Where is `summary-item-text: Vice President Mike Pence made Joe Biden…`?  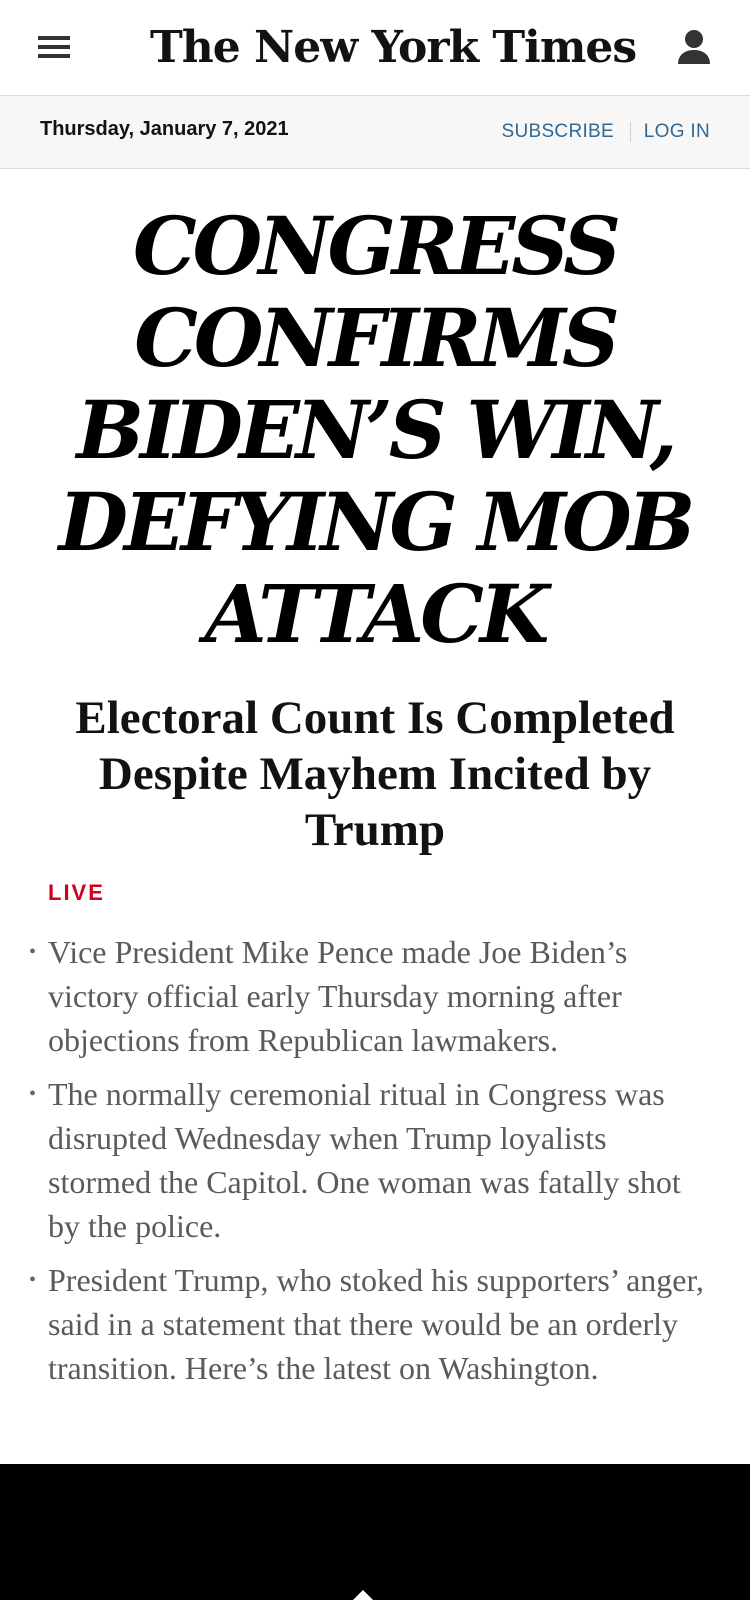
summary-item-text: Vice President Mike Pence made Joe Biden… is located at coordinates (338, 996).